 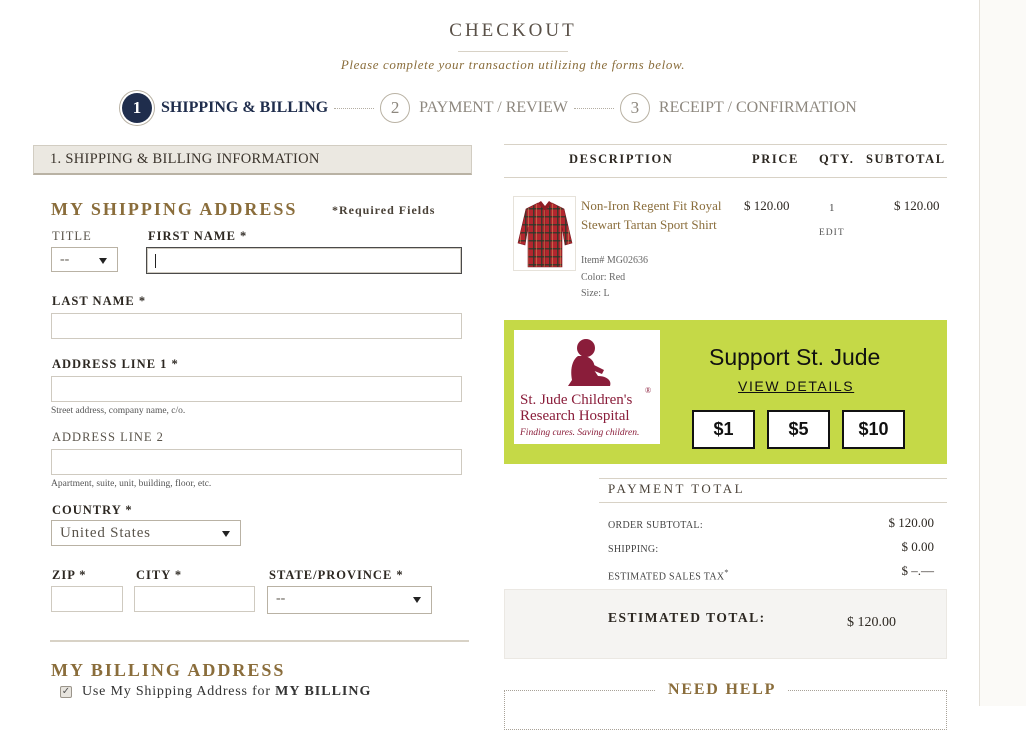 I want to click on donate-10-button: $10, so click(x=873, y=429).